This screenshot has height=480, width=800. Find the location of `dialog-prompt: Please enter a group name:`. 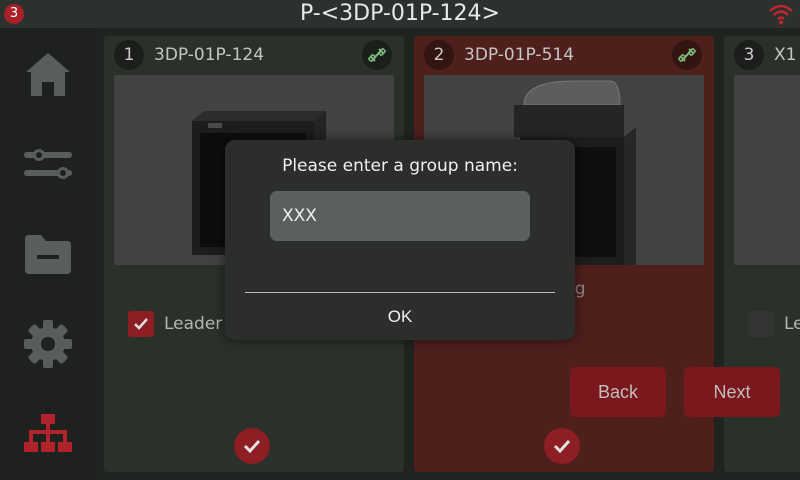

dialog-prompt: Please enter a group name: is located at coordinates (400, 166).